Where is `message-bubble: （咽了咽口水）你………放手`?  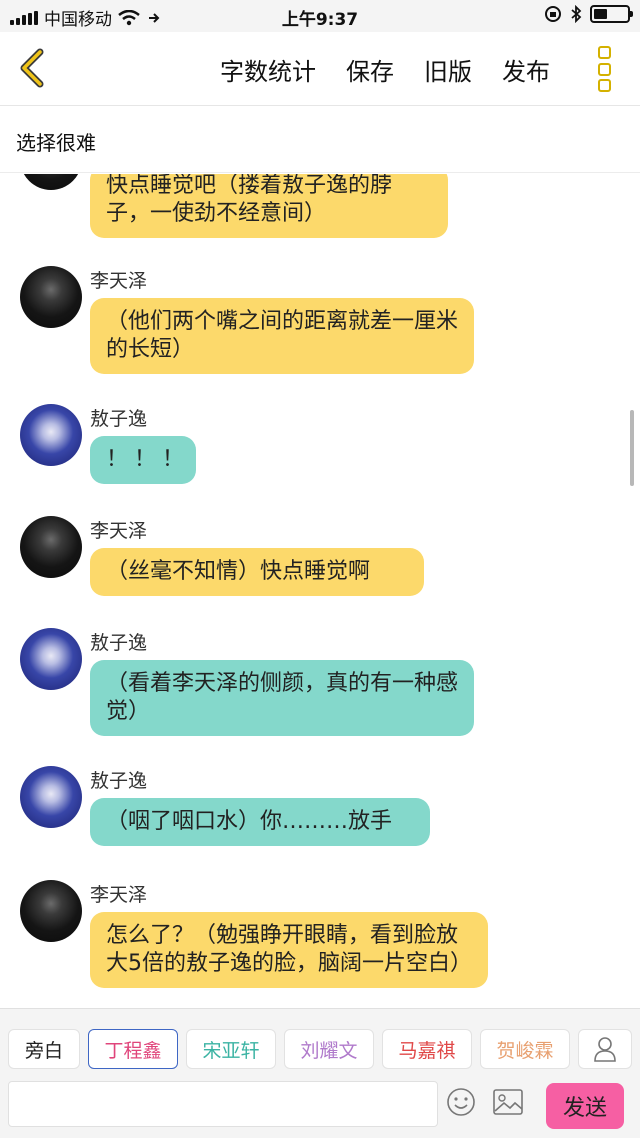 message-bubble: （咽了咽口水）你………放手 is located at coordinates (260, 822).